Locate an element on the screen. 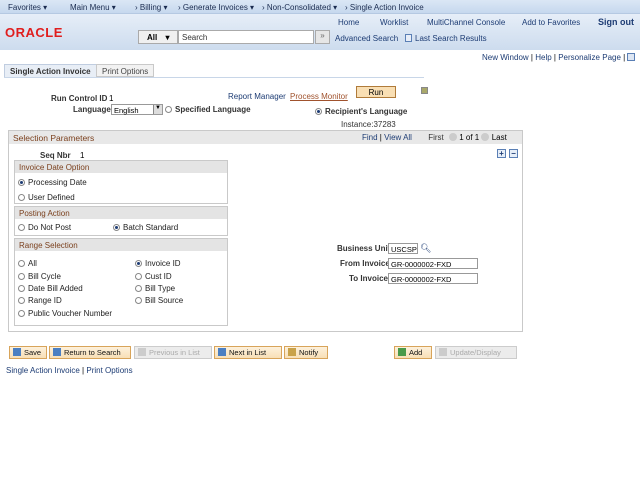  home-link: Home is located at coordinates (348, 22).